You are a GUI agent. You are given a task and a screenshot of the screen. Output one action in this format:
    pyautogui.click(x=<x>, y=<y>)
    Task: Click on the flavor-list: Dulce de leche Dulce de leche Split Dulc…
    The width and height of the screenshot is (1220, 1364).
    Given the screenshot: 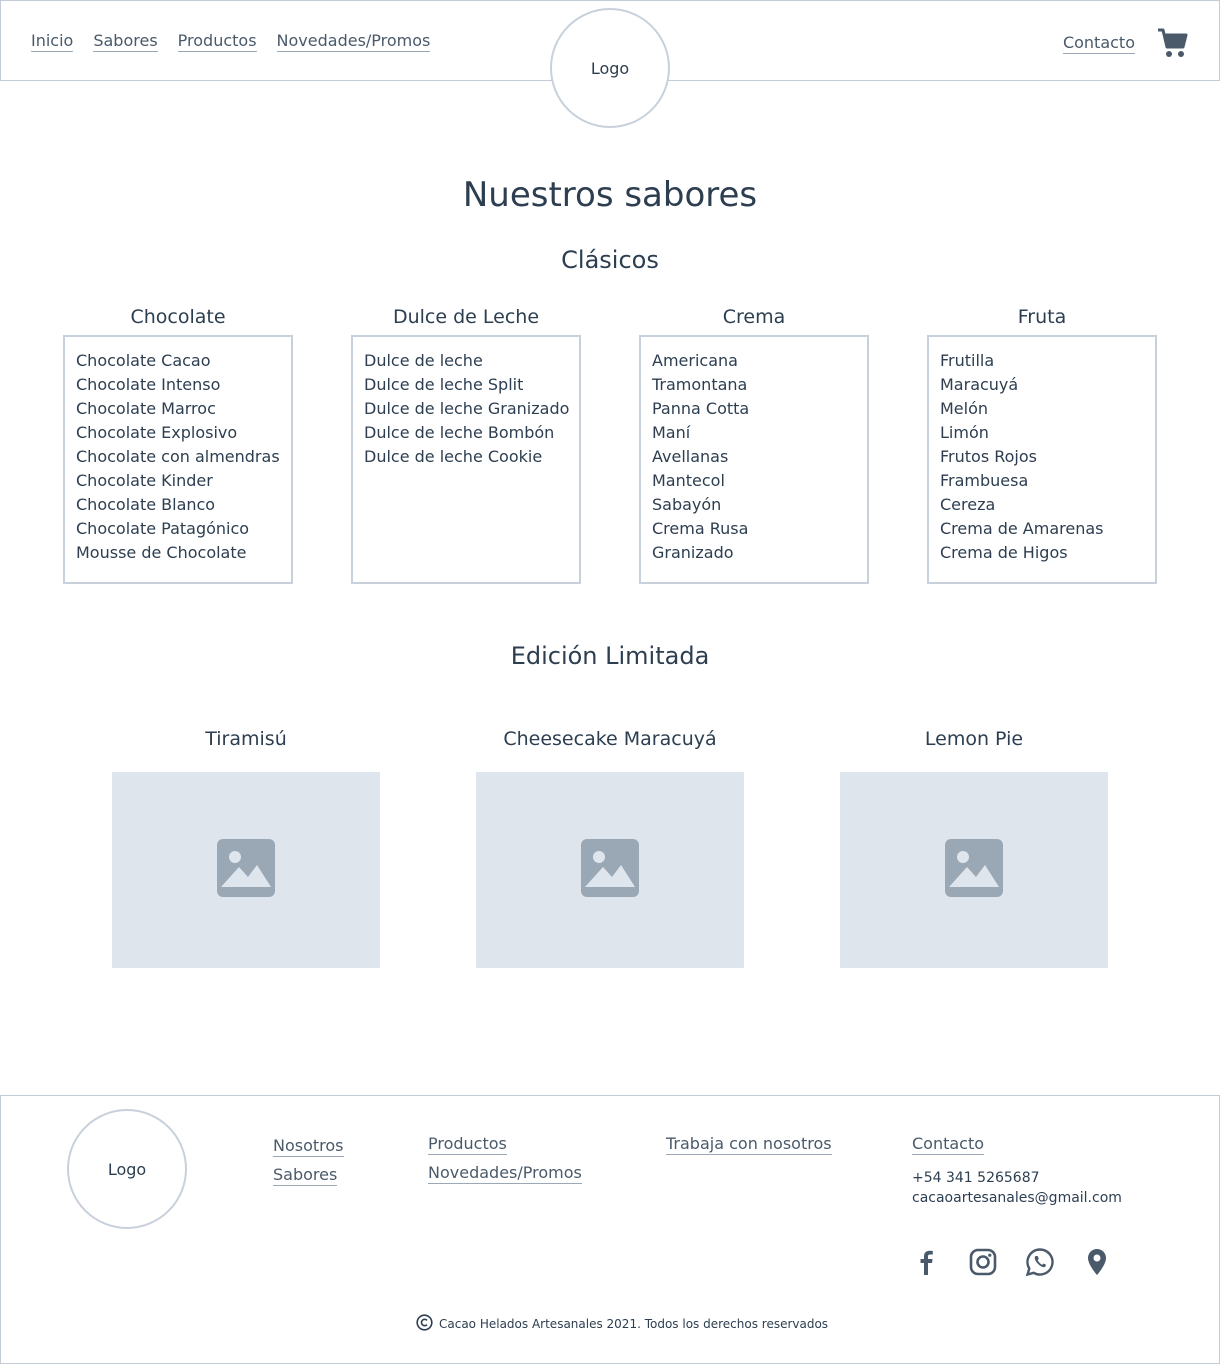 What is the action you would take?
    pyautogui.click(x=466, y=459)
    